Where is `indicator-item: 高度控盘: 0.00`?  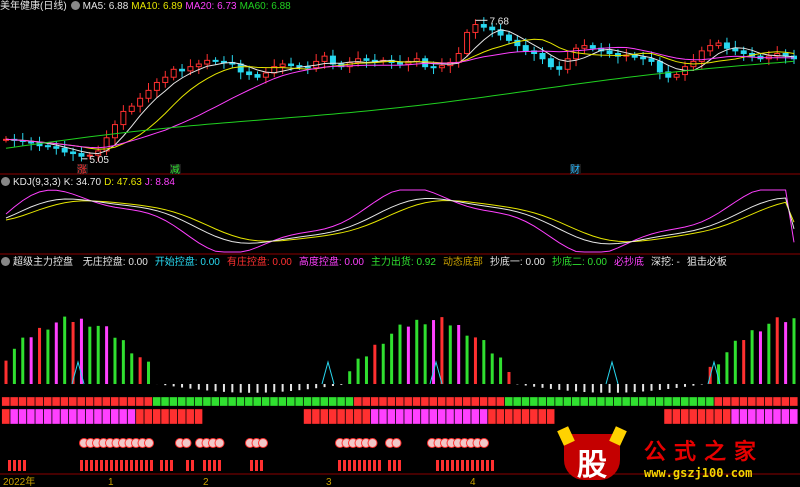 indicator-item: 高度控盘: 0.00 is located at coordinates (331, 262).